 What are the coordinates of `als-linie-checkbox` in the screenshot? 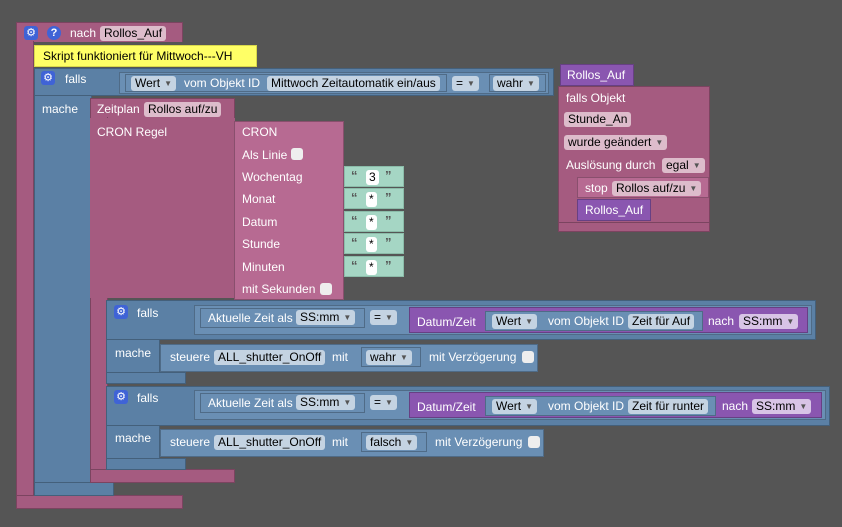 It's located at (297, 154).